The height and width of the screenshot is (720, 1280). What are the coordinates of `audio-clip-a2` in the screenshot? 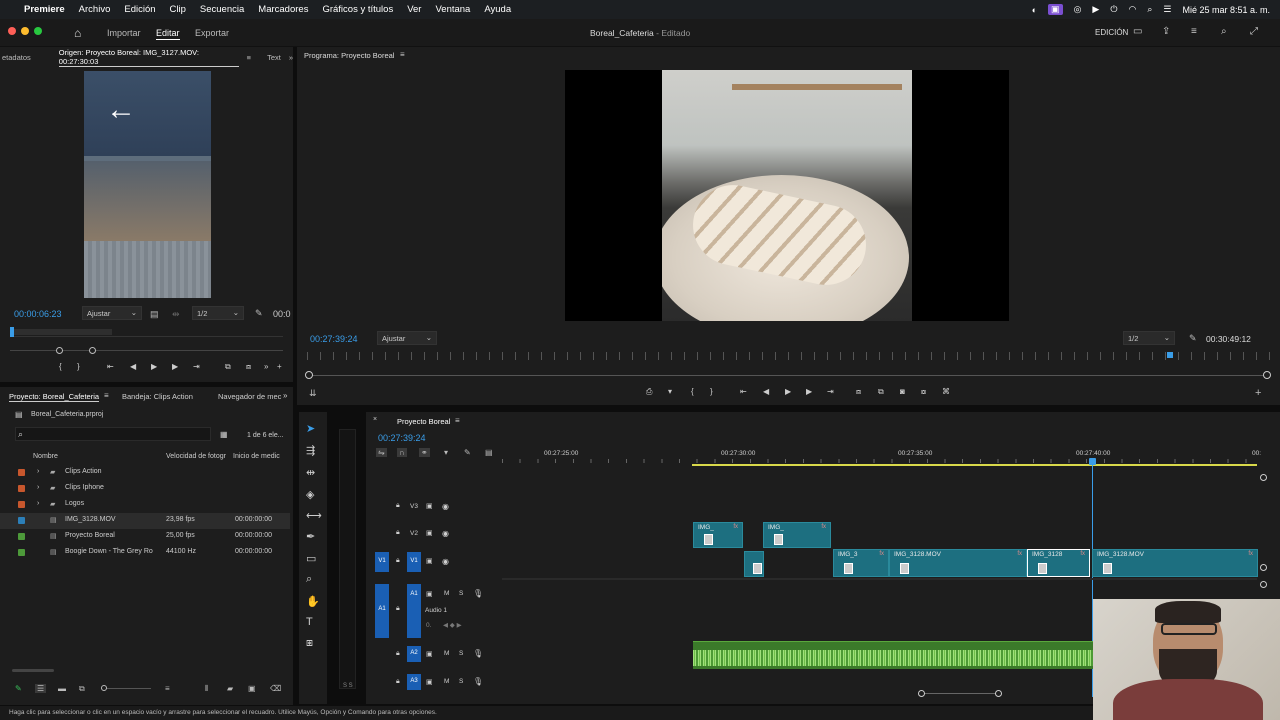 It's located at (893, 655).